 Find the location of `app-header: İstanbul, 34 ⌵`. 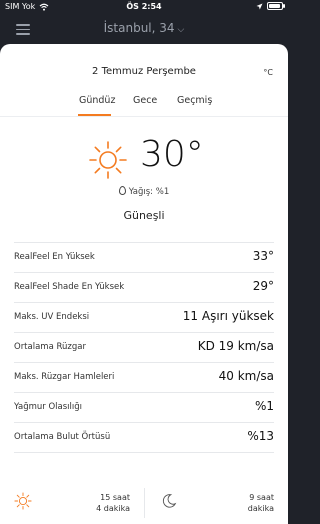

app-header: İstanbul, 34 ⌵ is located at coordinates (144, 29).